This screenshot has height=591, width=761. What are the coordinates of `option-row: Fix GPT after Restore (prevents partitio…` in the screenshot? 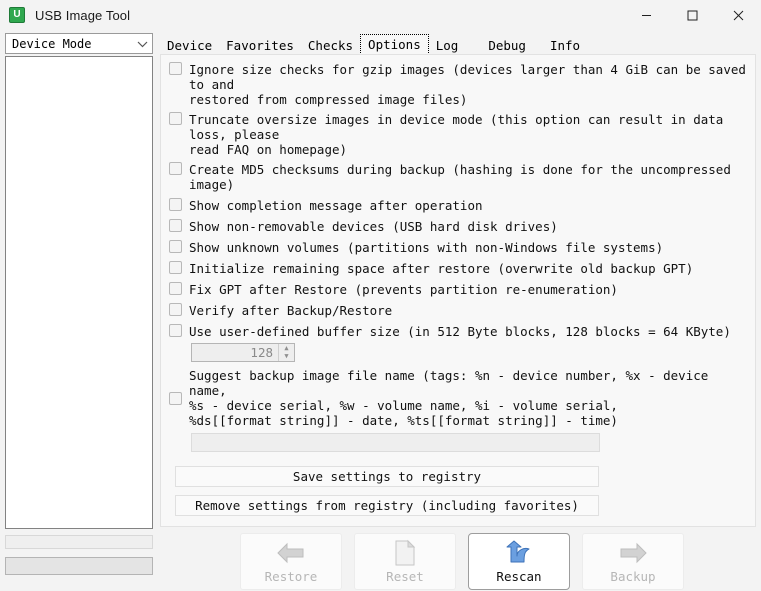 It's located at (459, 289).